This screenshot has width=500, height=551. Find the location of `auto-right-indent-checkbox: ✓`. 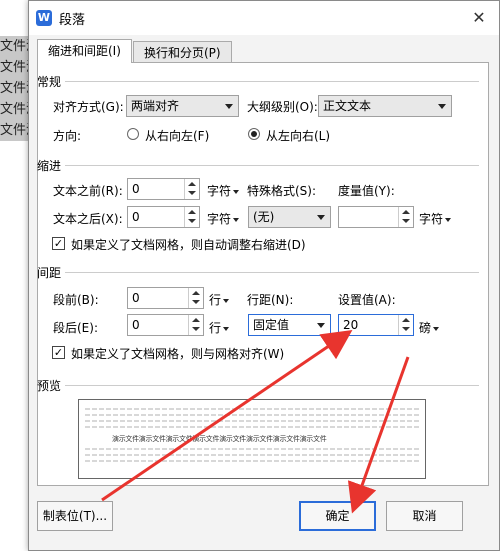

auto-right-indent-checkbox: ✓ is located at coordinates (58, 243).